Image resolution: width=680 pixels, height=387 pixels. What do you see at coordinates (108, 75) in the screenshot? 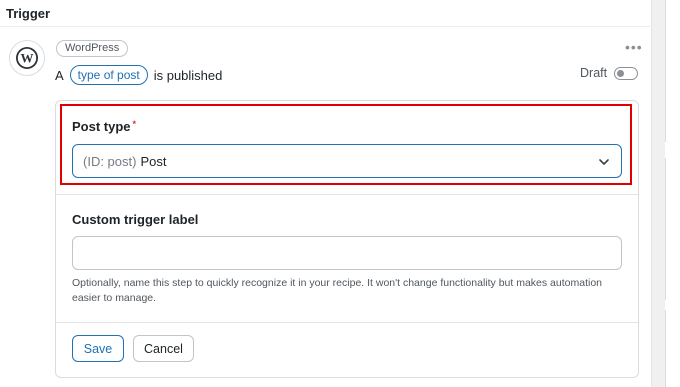
I see `type-of-post-token: type of post` at bounding box center [108, 75].